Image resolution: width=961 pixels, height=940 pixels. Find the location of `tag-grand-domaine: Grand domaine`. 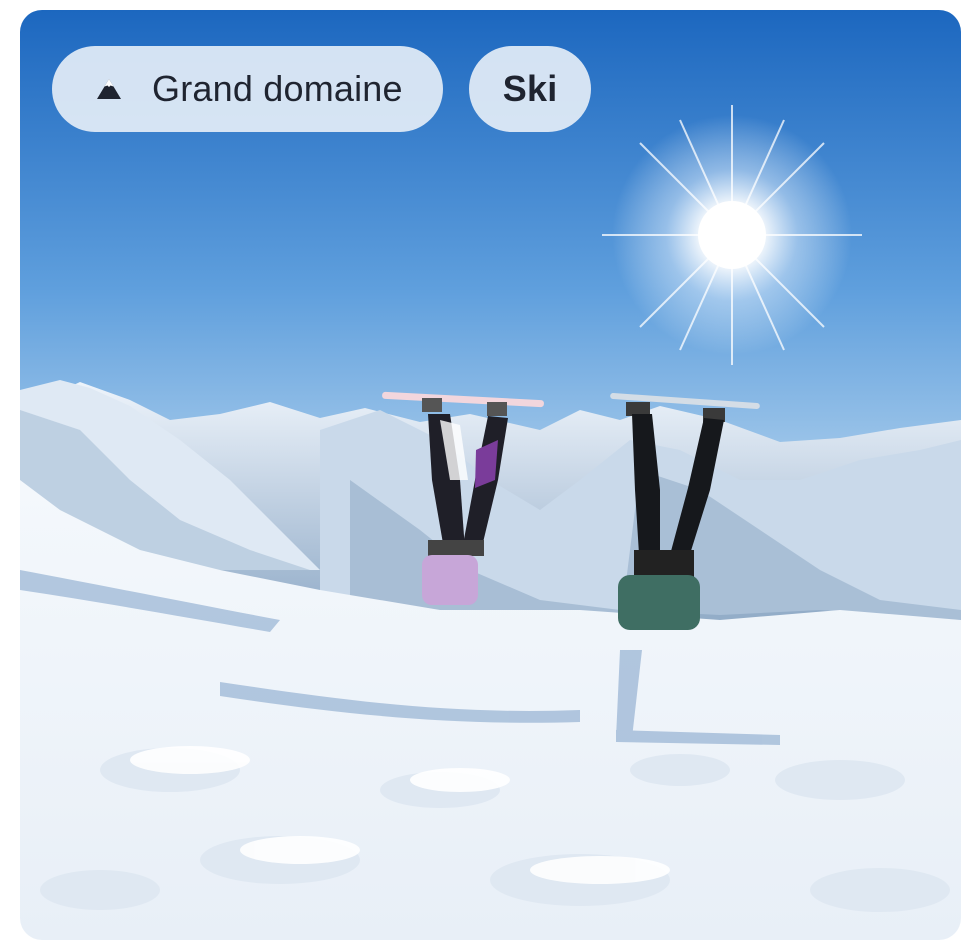

tag-grand-domaine: Grand domaine is located at coordinates (247, 89).